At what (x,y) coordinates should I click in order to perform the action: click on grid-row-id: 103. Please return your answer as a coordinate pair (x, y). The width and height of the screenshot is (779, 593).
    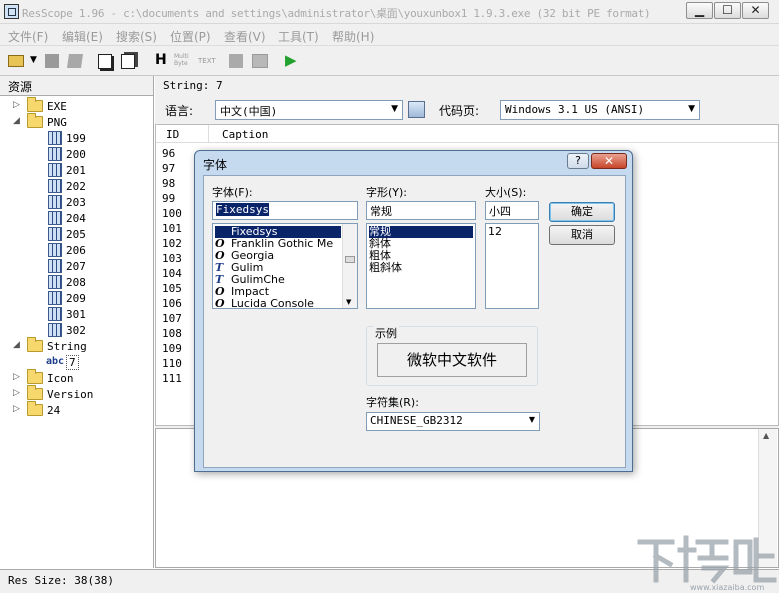
    Looking at the image, I should click on (172, 258).